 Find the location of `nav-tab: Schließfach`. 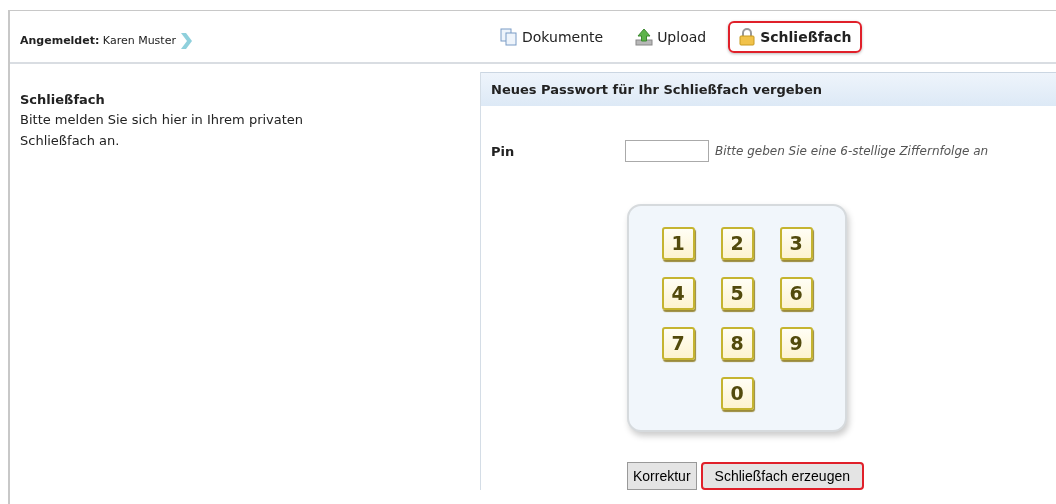

nav-tab: Schließfach is located at coordinates (795, 36).